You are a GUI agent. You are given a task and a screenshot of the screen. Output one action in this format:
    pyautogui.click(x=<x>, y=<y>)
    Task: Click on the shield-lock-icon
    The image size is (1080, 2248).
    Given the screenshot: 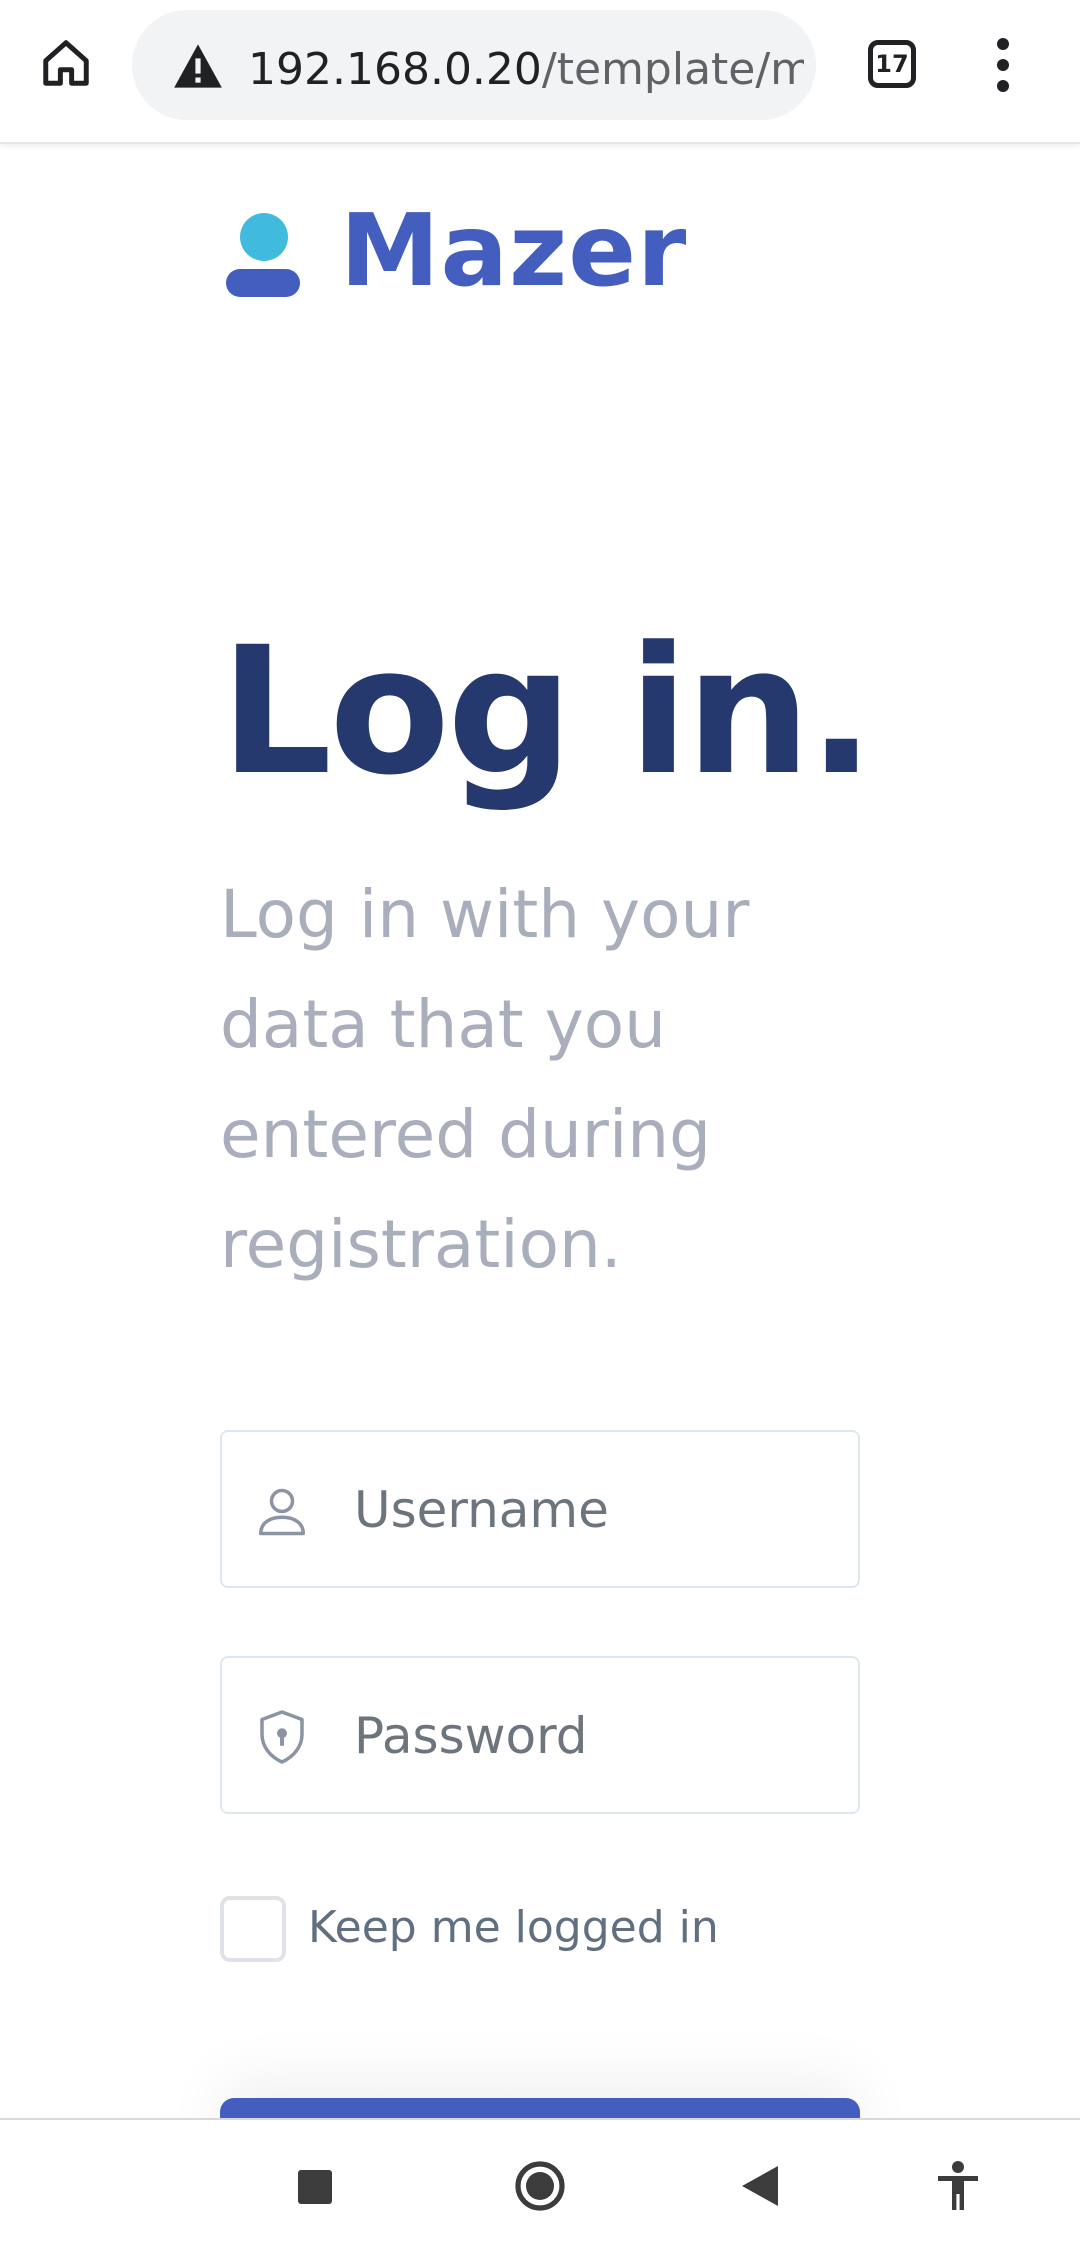 What is the action you would take?
    pyautogui.click(x=282, y=1737)
    